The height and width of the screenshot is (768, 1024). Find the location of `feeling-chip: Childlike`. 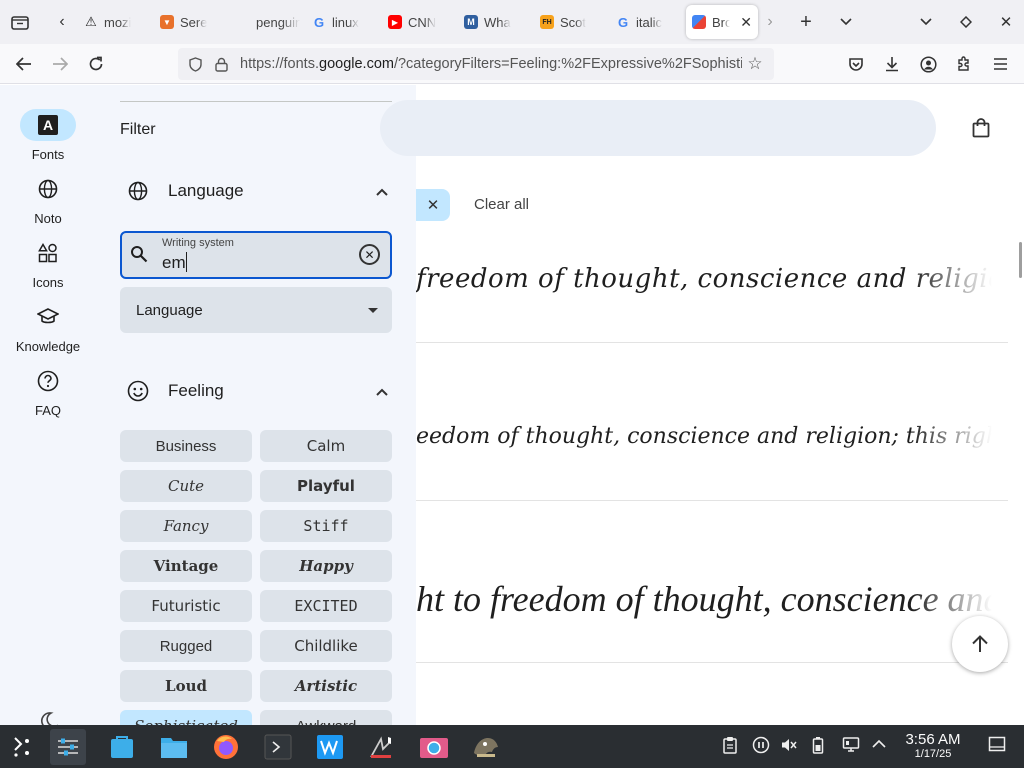

feeling-chip: Childlike is located at coordinates (326, 646).